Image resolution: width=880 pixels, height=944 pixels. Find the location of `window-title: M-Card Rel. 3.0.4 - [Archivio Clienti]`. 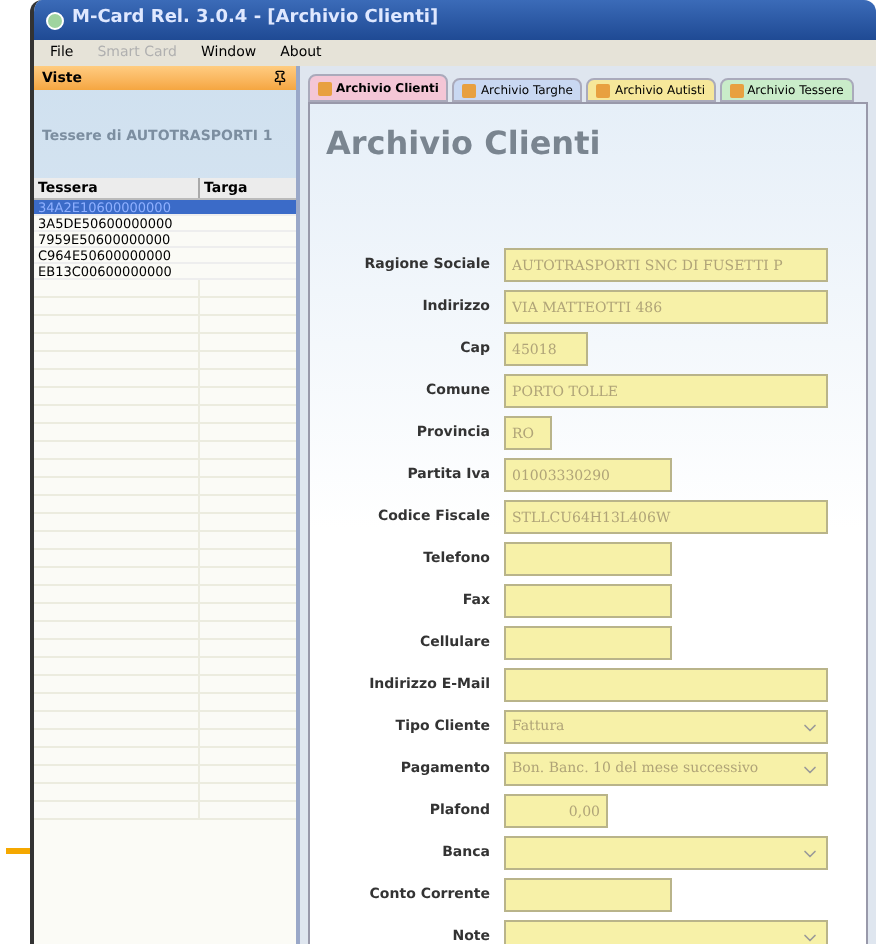

window-title: M-Card Rel. 3.0.4 - [Archivio Clienti] is located at coordinates (255, 19).